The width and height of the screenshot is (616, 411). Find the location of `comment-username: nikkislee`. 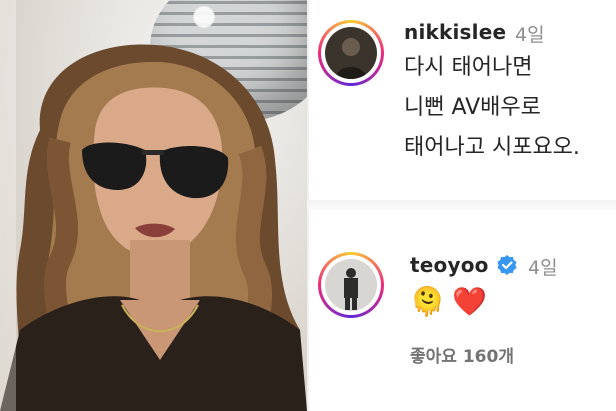

comment-username: nikkislee is located at coordinates (455, 32).